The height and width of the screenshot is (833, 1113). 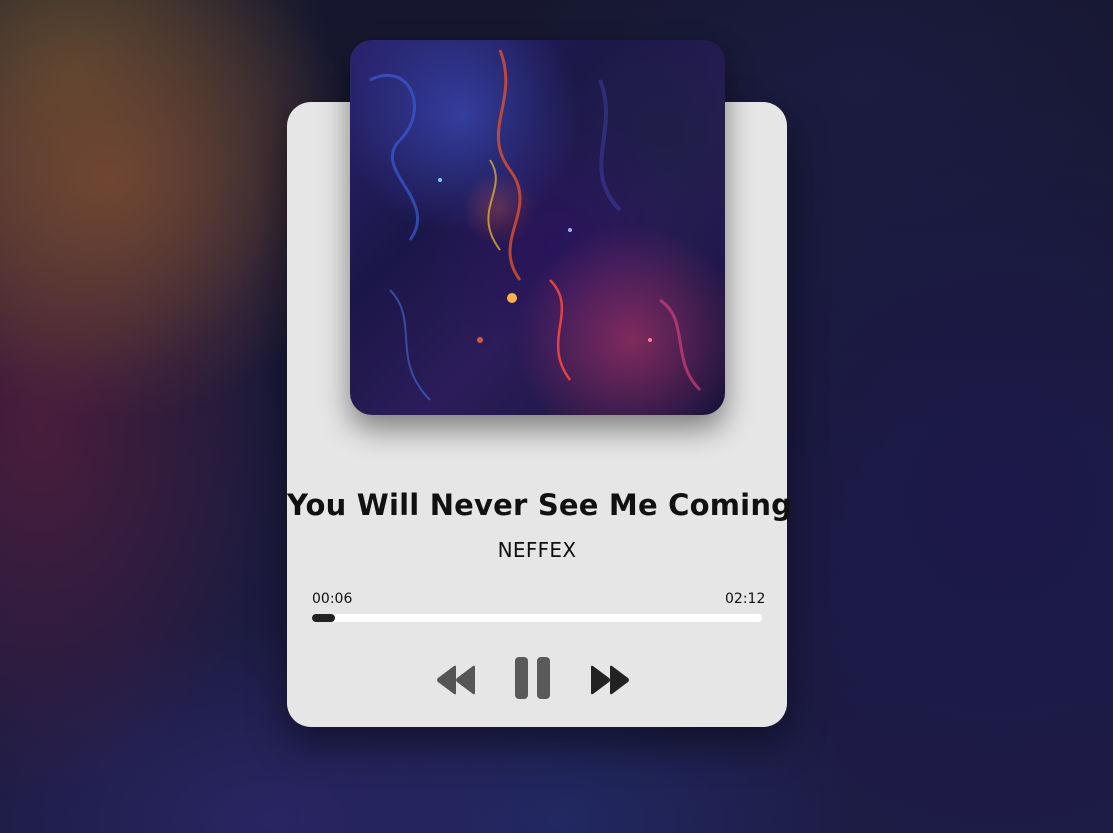 I want to click on artist-name: NEFFEX, so click(x=537, y=550).